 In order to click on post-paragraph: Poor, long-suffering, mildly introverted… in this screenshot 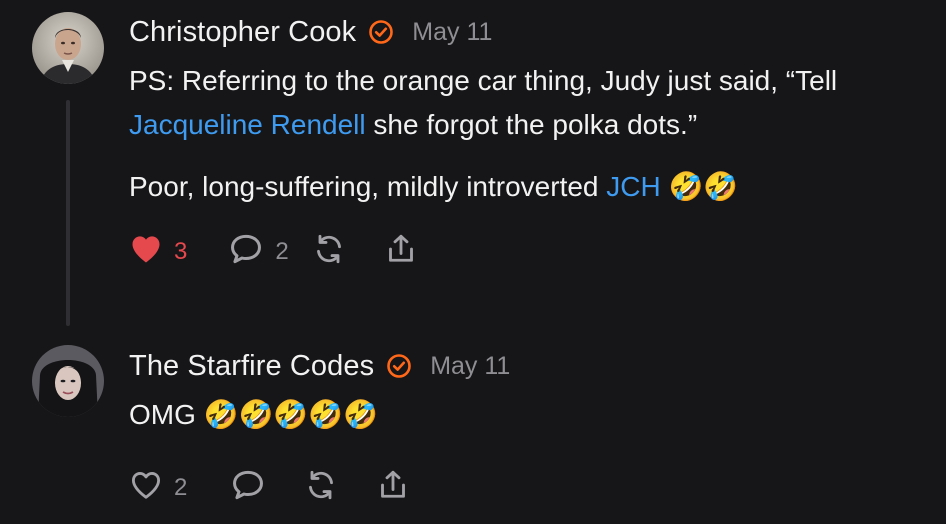, I will do `click(529, 187)`.